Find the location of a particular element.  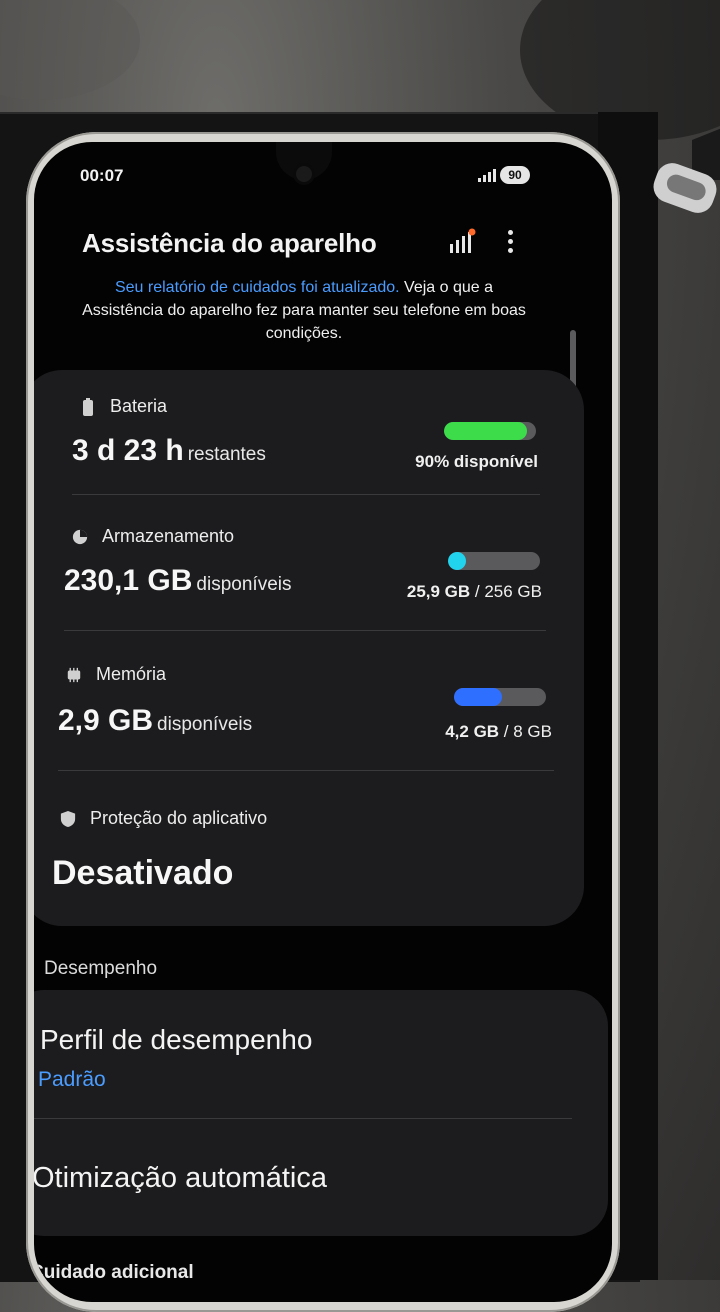

battery-status-text: 90% disponível is located at coordinates (476, 461).